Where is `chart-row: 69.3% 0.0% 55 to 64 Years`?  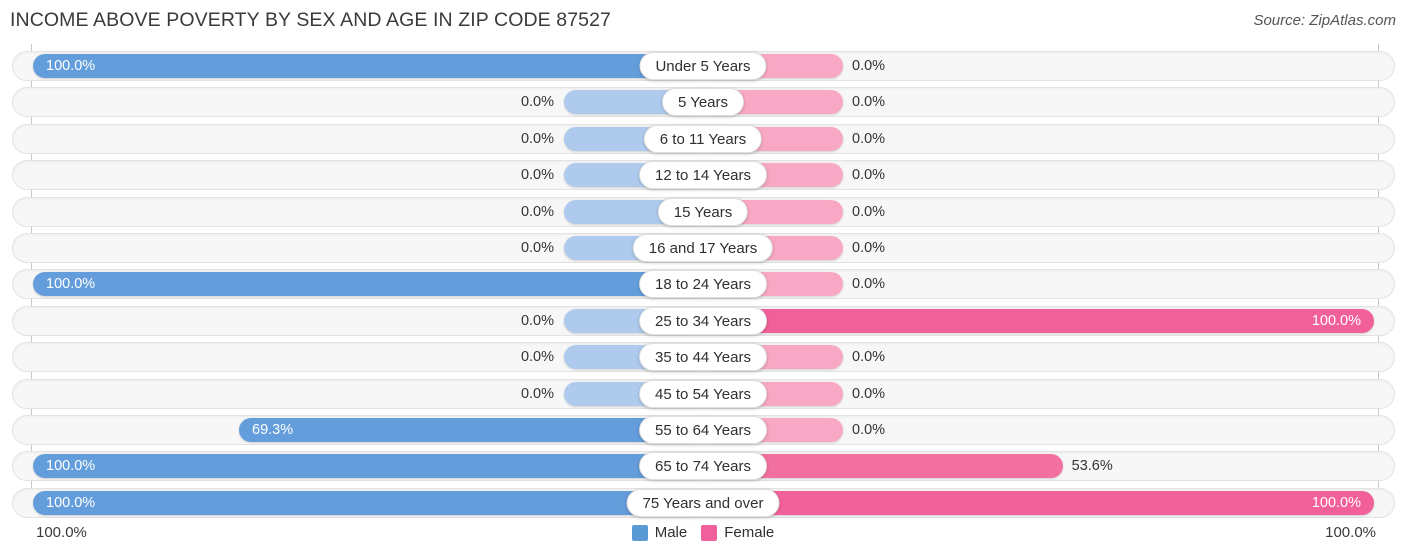
chart-row: 69.3% 0.0% 55 to 64 Years is located at coordinates (703, 430).